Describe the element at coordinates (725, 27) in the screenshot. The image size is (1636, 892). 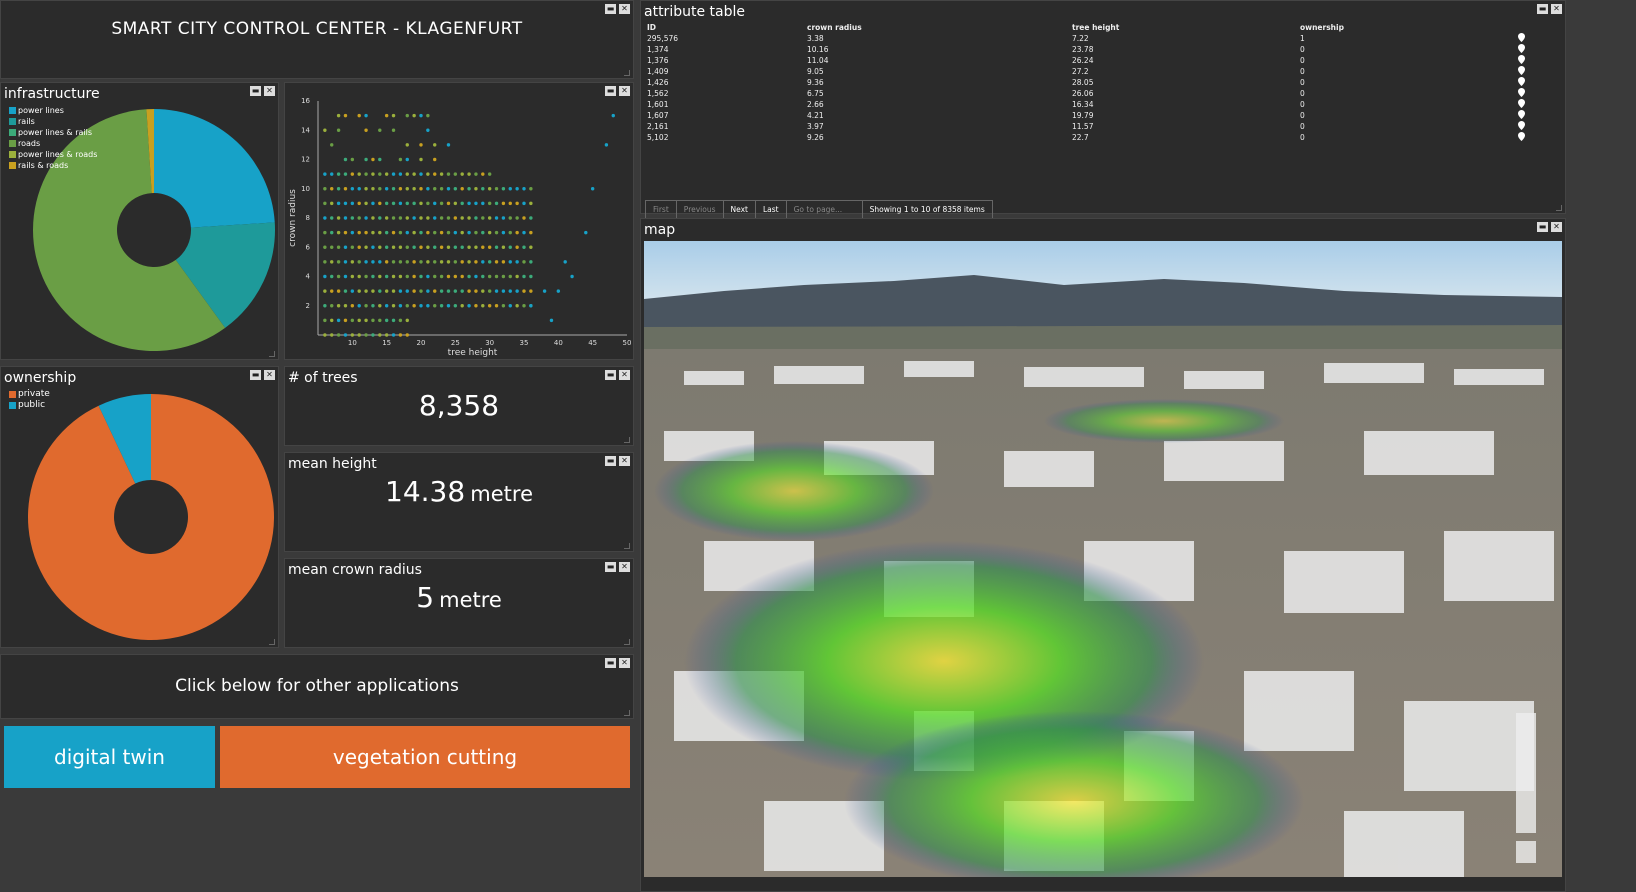
I see `column-header: ID` at that location.